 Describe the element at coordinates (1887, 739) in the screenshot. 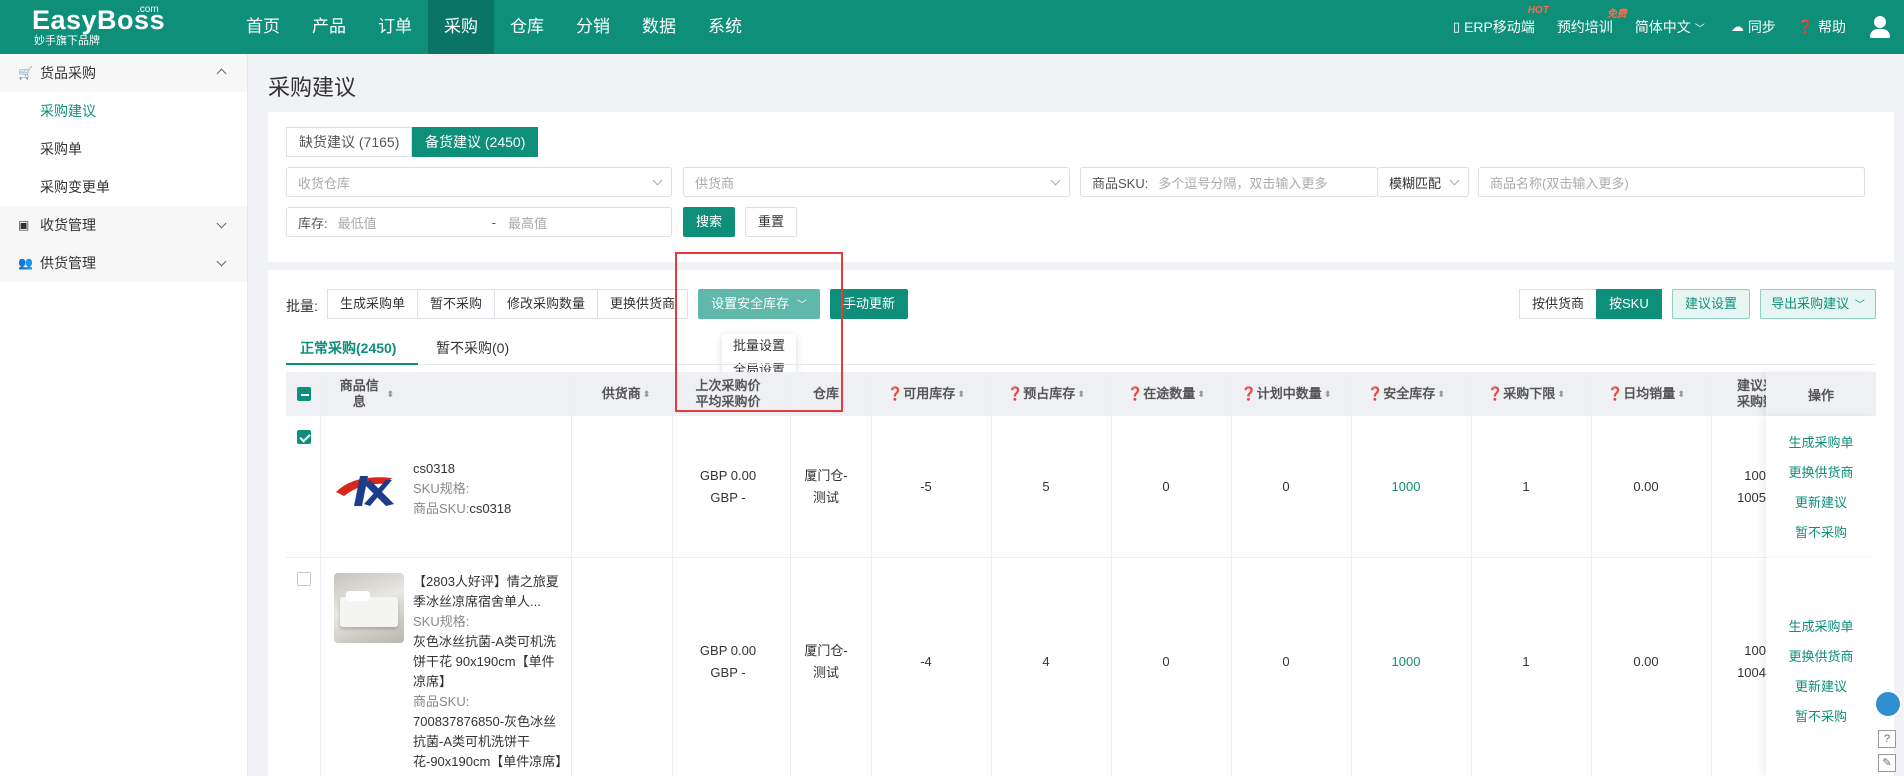

I see `question-icon: ?` at that location.